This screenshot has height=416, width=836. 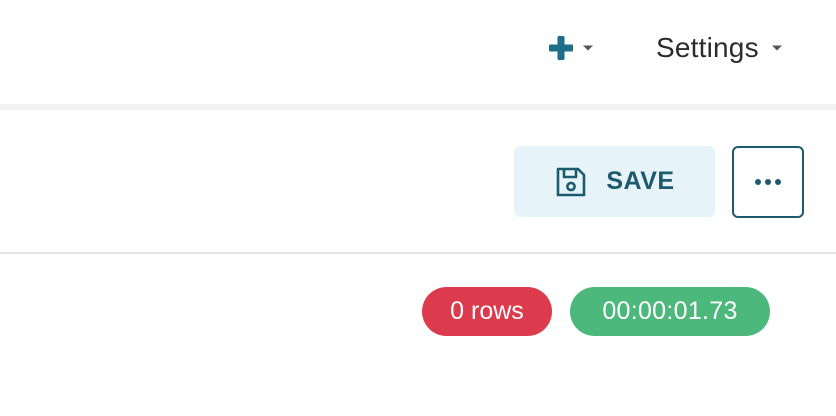 I want to click on plus-icon, so click(x=561, y=48).